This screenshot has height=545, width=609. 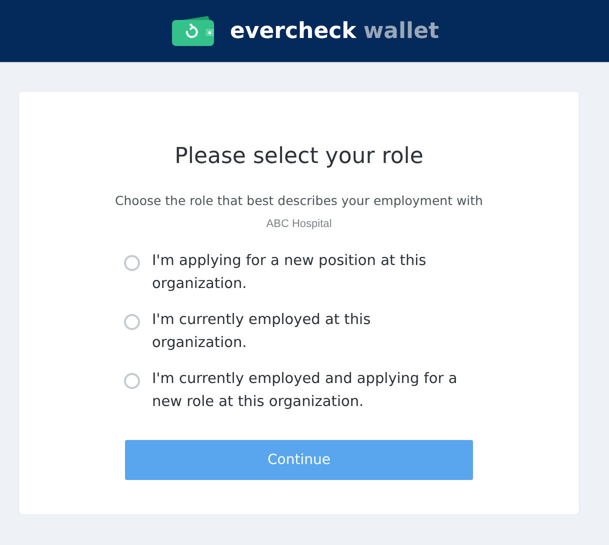 I want to click on organization-name: ABC Hospital, so click(x=299, y=224).